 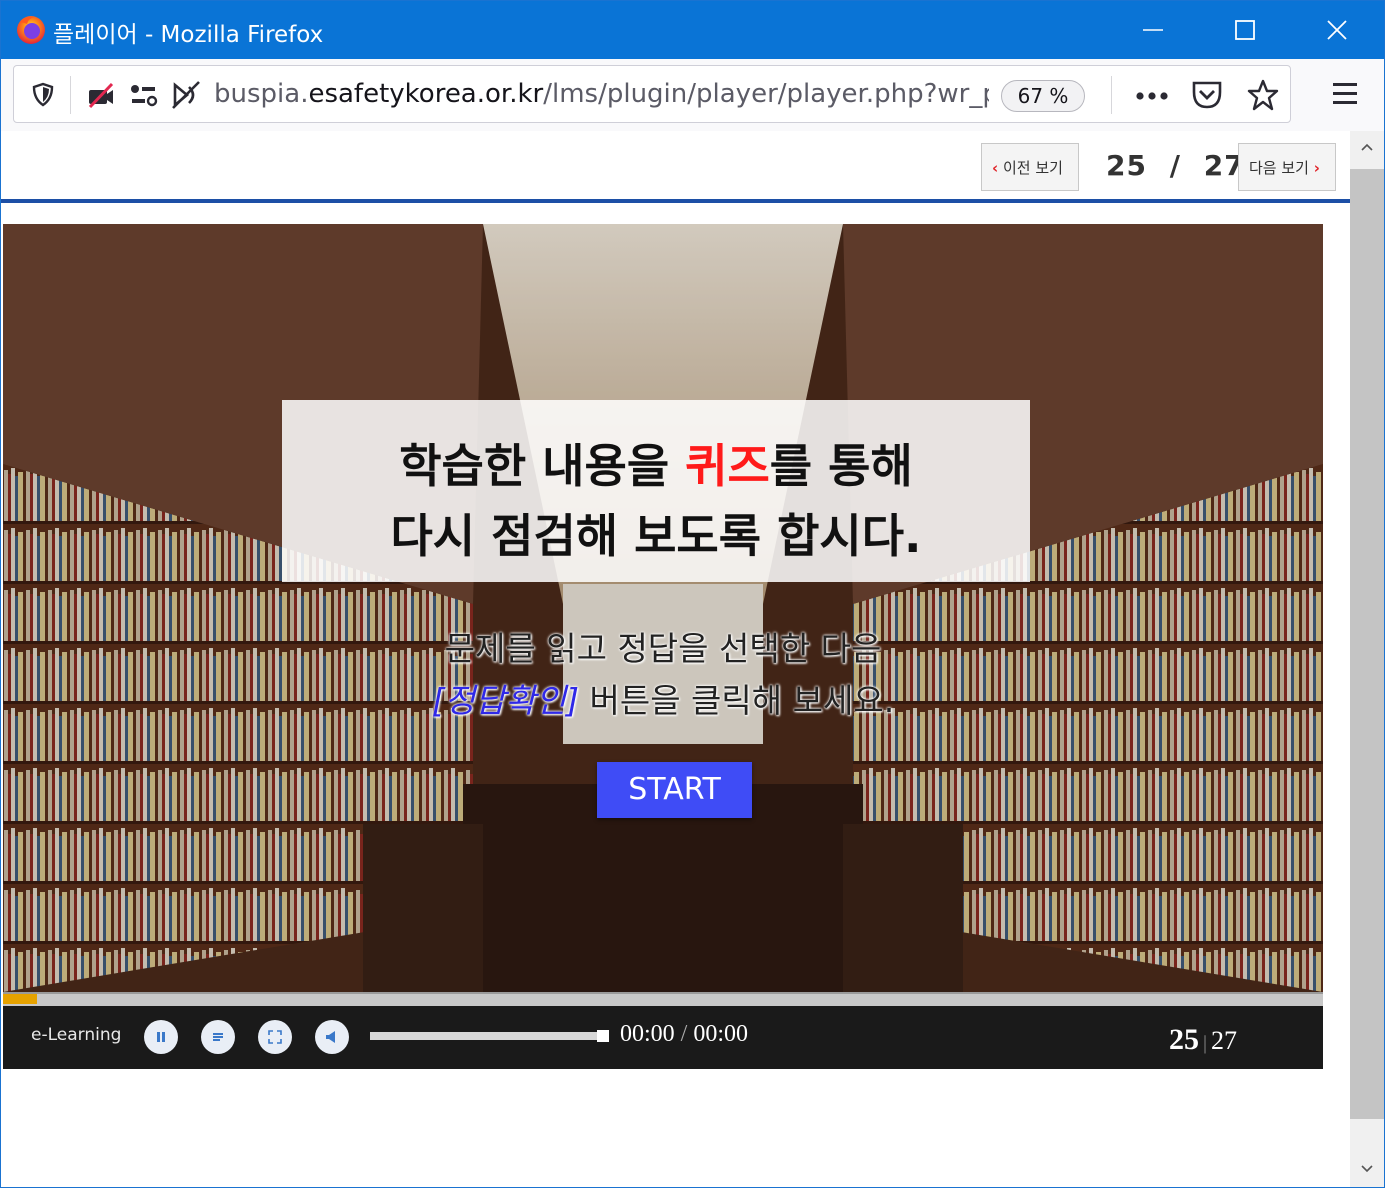 I want to click on close-icon, so click(x=1337, y=30).